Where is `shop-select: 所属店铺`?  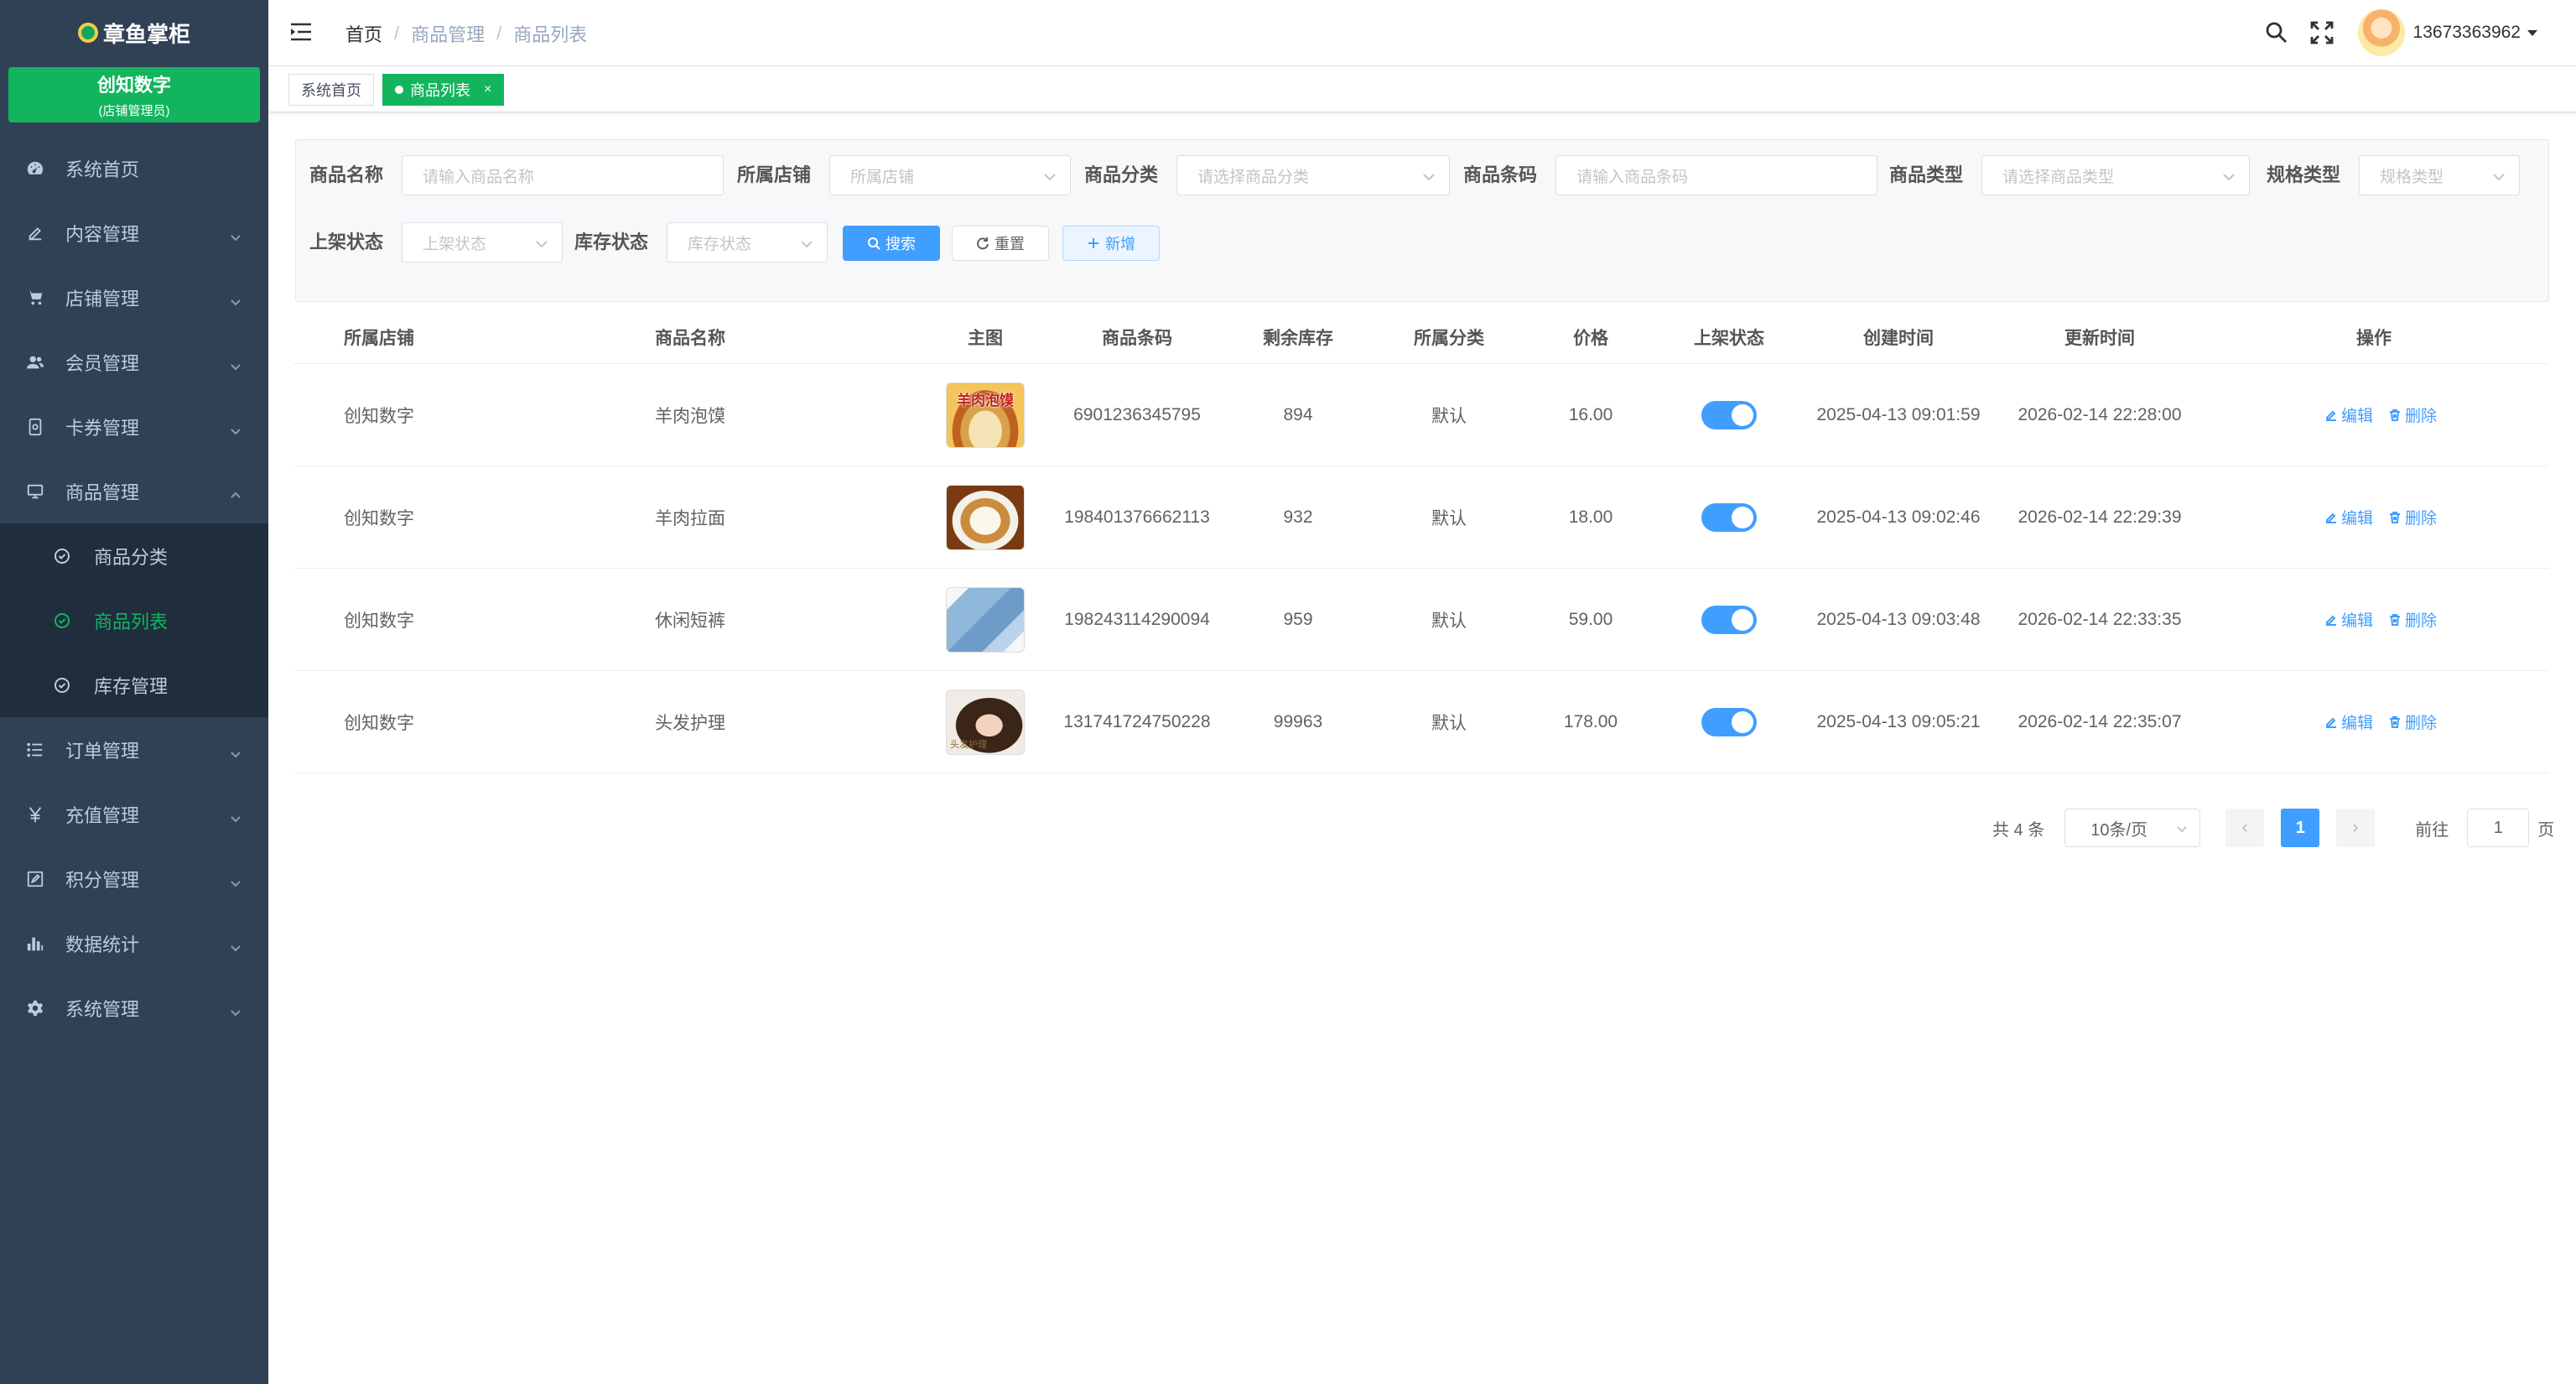
shop-select: 所属店铺 is located at coordinates (950, 175).